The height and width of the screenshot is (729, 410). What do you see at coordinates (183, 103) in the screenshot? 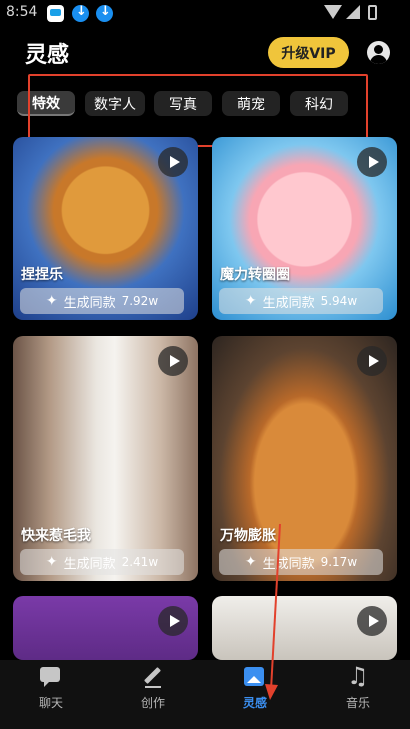
I see `tab-portrait: 写真` at bounding box center [183, 103].